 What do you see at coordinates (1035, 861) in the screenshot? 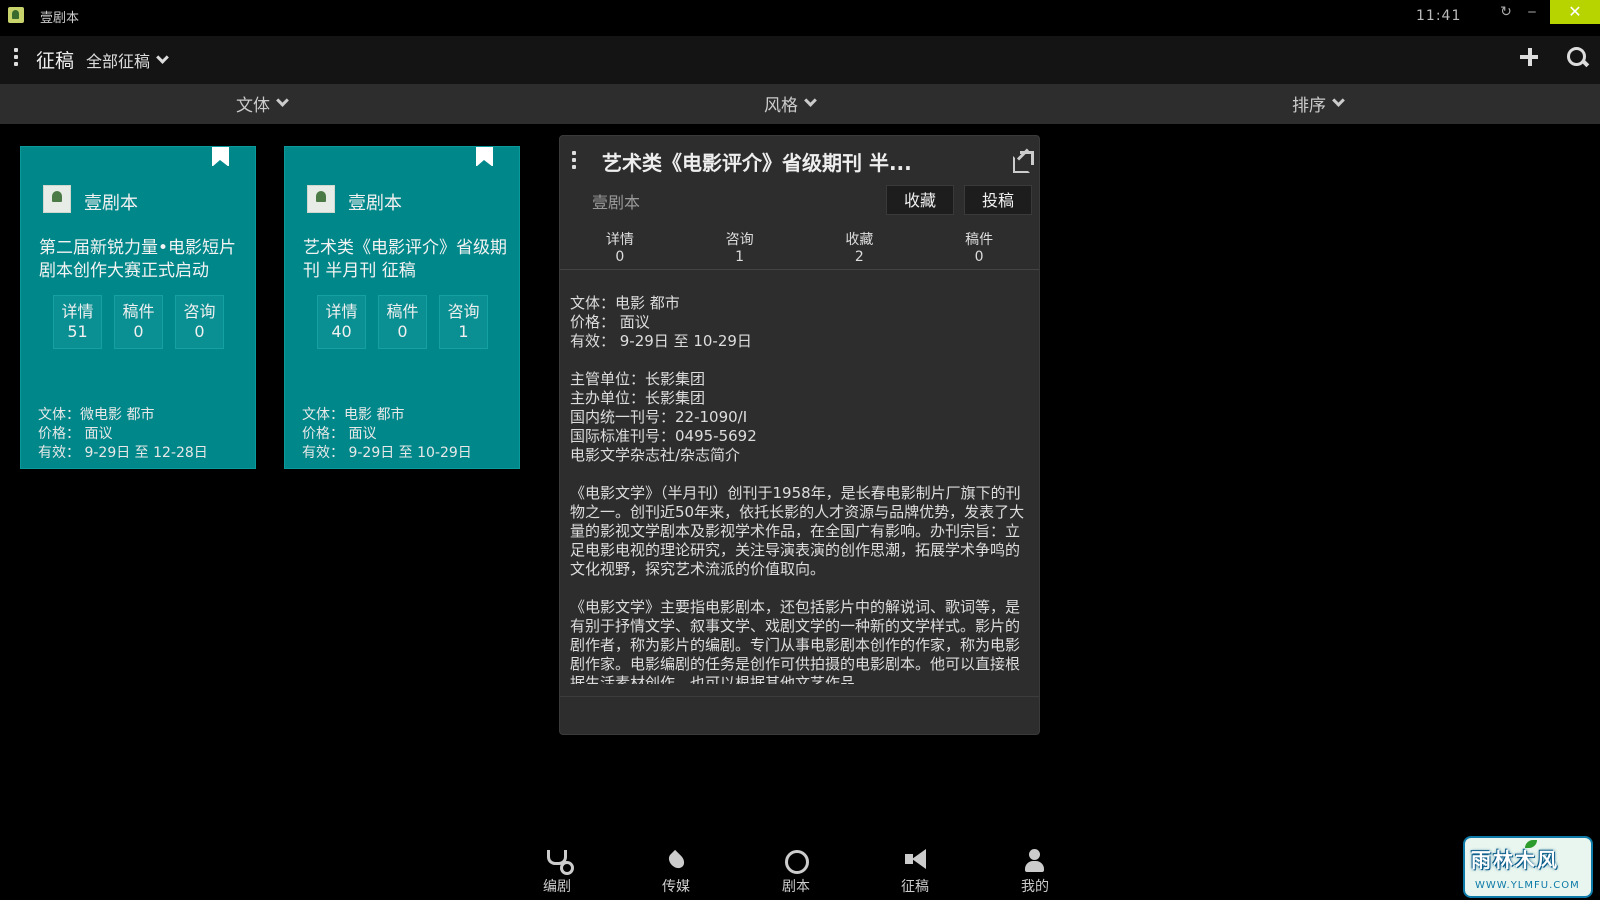
I see `person-icon` at bounding box center [1035, 861].